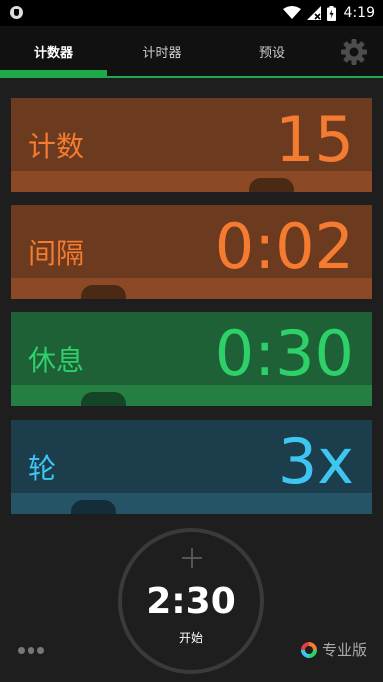 This screenshot has width=383, height=682. What do you see at coordinates (53, 73) in the screenshot?
I see `tab-active-indicator` at bounding box center [53, 73].